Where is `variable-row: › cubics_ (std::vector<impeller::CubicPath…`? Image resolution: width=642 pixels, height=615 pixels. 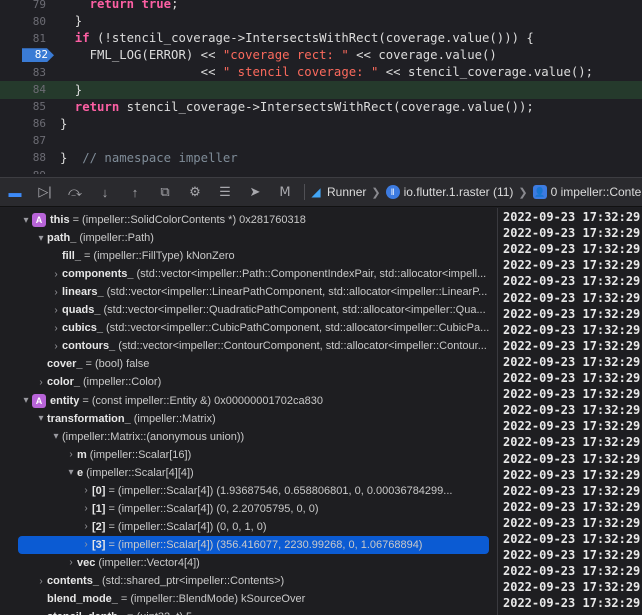
variable-row: › cubics_ (std::vector<impeller::CubicPath… is located at coordinates (248, 328).